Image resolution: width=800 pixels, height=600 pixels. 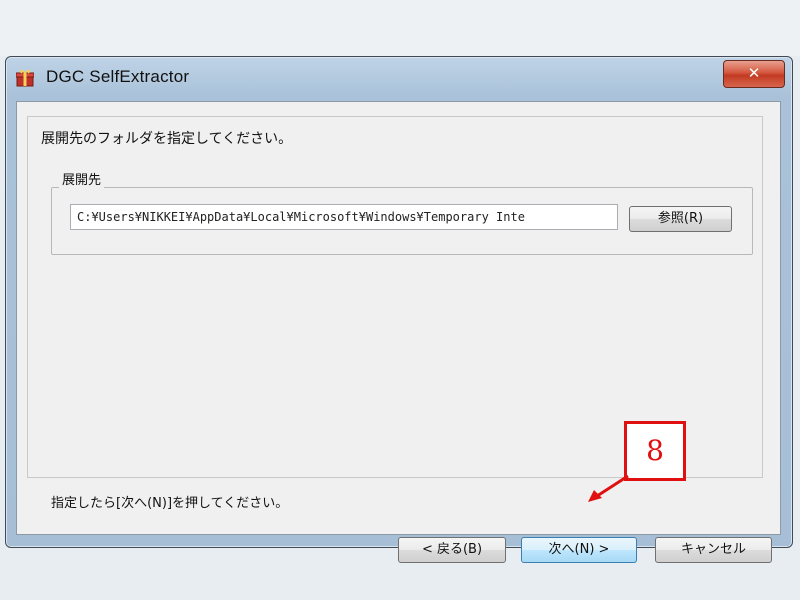 What do you see at coordinates (400, 28) in the screenshot?
I see `desktop-background` at bounding box center [400, 28].